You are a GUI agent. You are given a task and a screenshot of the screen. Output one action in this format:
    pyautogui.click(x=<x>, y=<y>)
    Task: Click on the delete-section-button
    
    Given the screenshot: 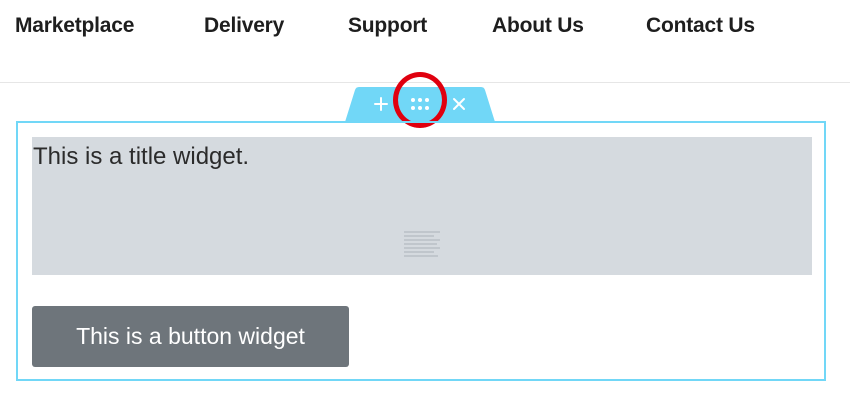 What is the action you would take?
    pyautogui.click(x=459, y=104)
    